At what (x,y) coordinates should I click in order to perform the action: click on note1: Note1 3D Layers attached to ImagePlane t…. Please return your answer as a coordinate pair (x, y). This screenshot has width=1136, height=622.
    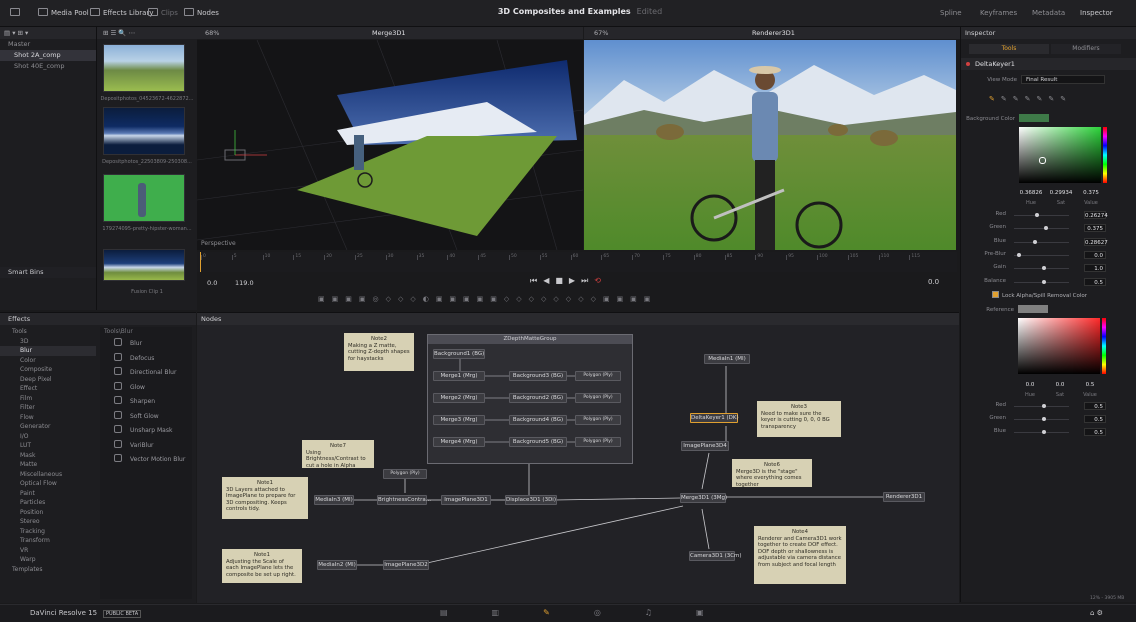
    Looking at the image, I should click on (265, 498).